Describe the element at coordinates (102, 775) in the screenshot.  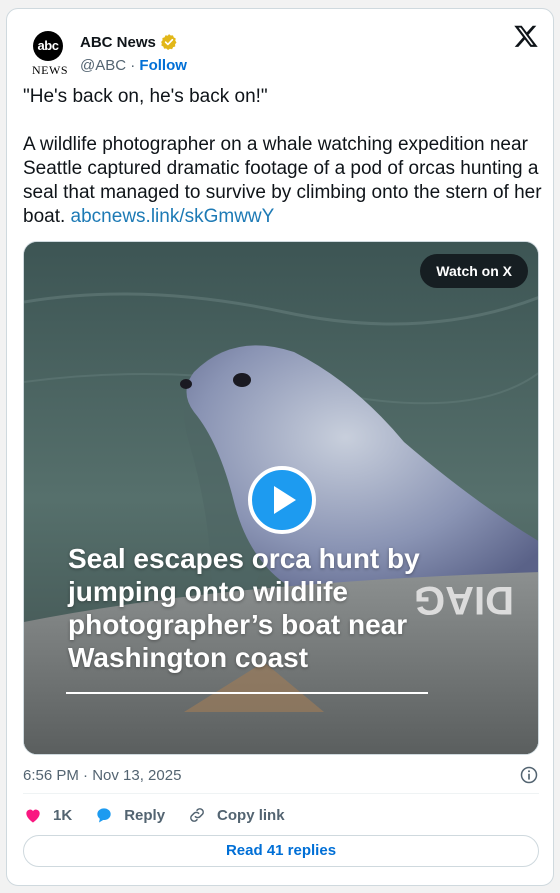
I see `post-timestamp: 6:56 PM · Nov 13, 2025` at that location.